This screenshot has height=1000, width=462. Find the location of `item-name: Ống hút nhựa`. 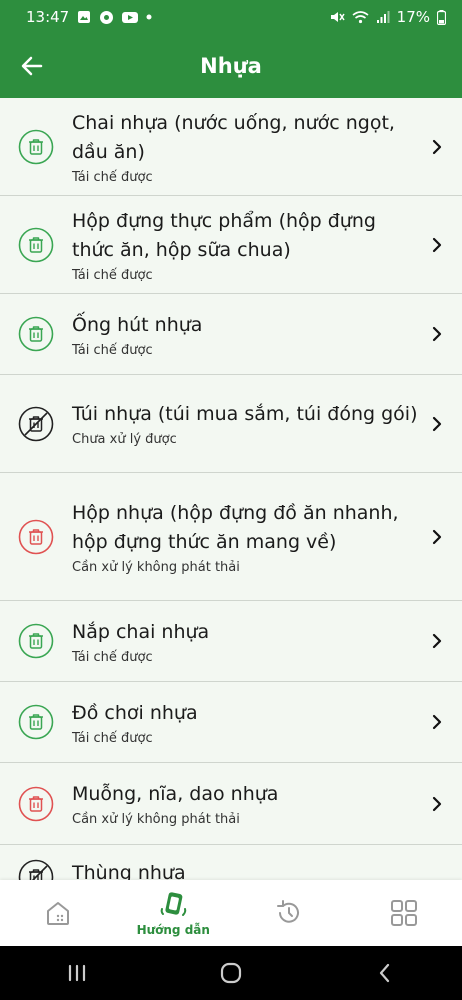

item-name: Ống hút nhựa is located at coordinates (137, 324).